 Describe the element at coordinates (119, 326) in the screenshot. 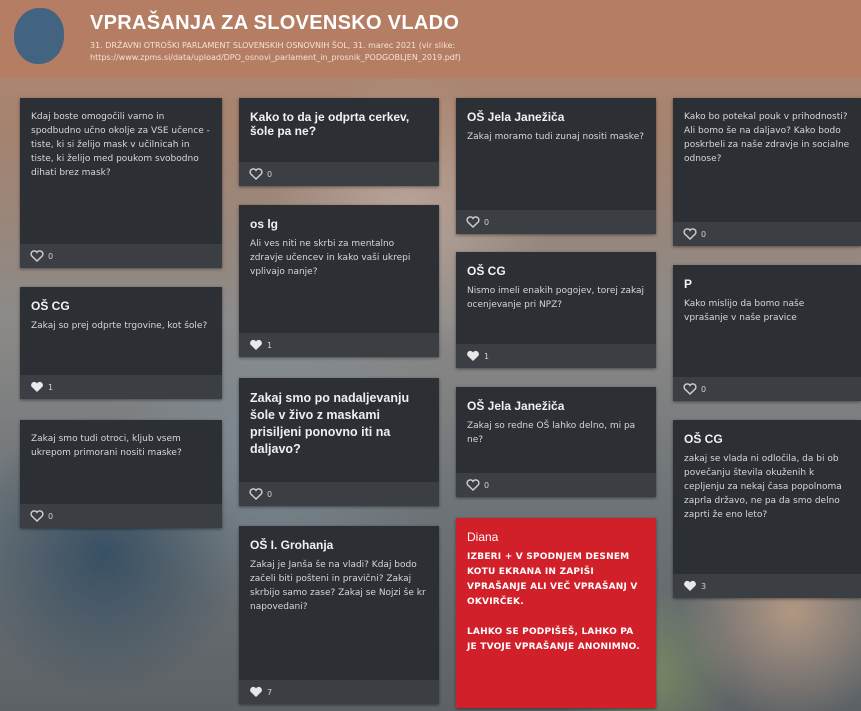

I see `post-text: Zakaj so prej odprte trgovine, kot šole?` at that location.